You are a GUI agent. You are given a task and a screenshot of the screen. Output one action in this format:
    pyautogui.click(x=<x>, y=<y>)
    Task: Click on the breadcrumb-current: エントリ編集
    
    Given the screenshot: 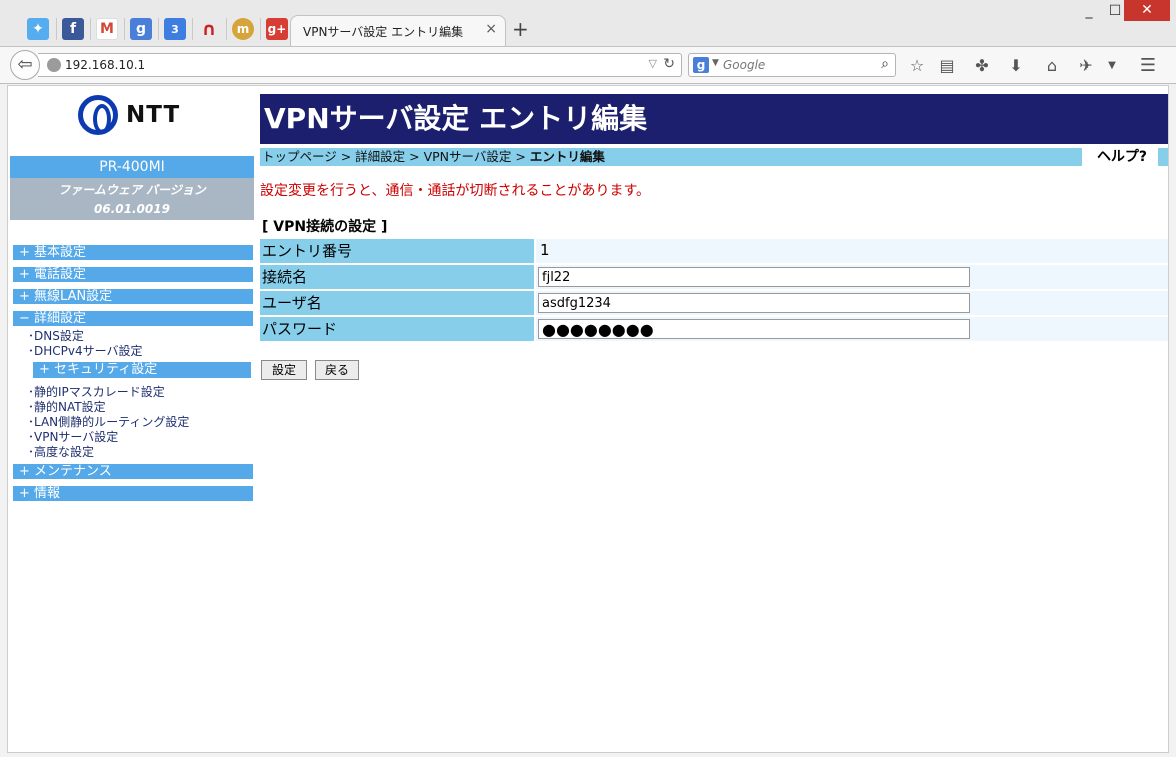 What is the action you would take?
    pyautogui.click(x=567, y=156)
    